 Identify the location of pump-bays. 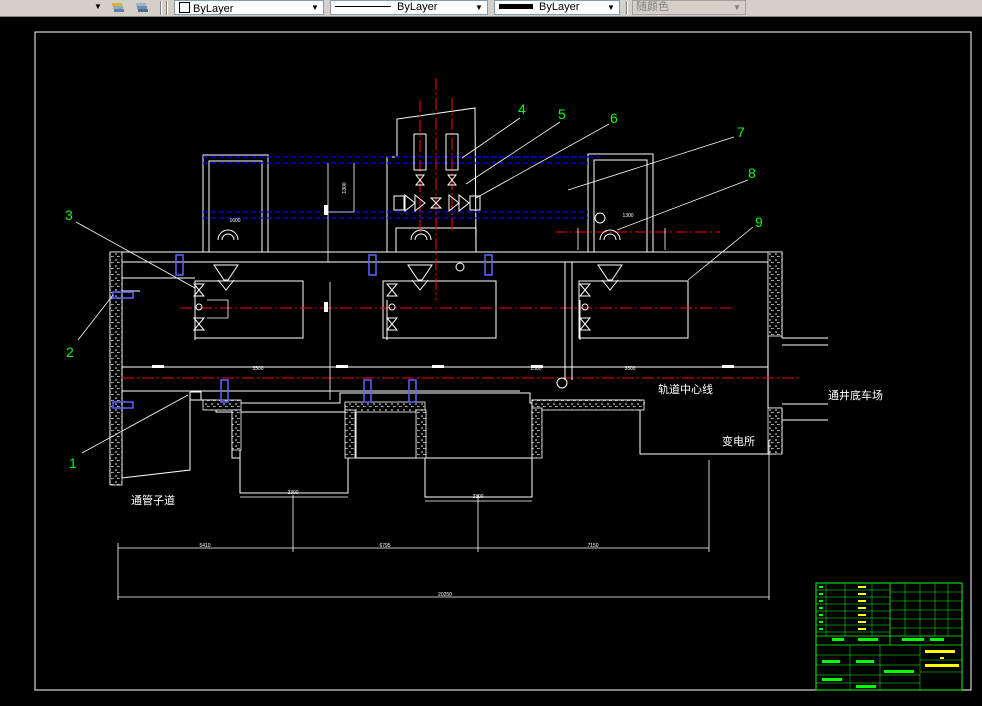
(441, 309).